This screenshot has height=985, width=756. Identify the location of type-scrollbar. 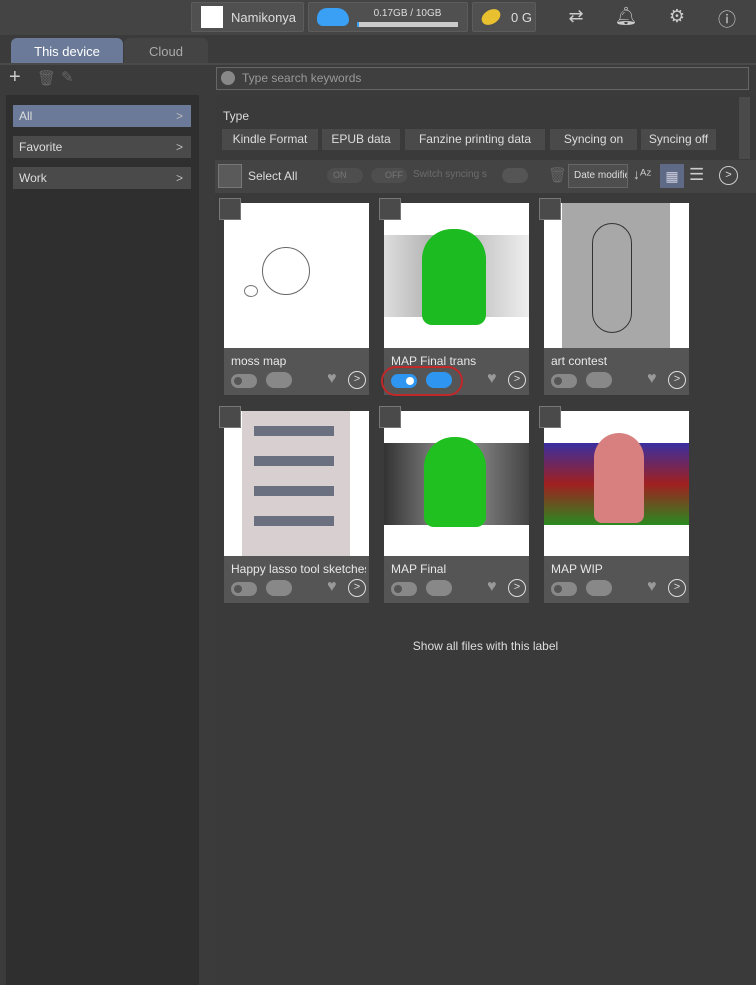
(744, 128).